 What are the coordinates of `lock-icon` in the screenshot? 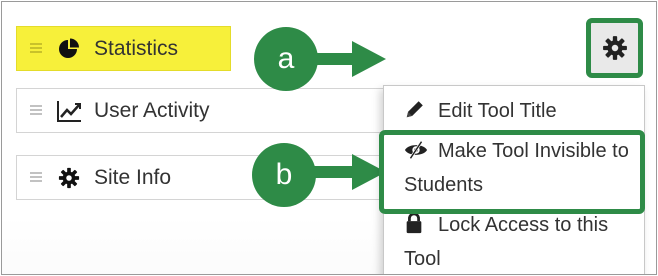 It's located at (416, 228).